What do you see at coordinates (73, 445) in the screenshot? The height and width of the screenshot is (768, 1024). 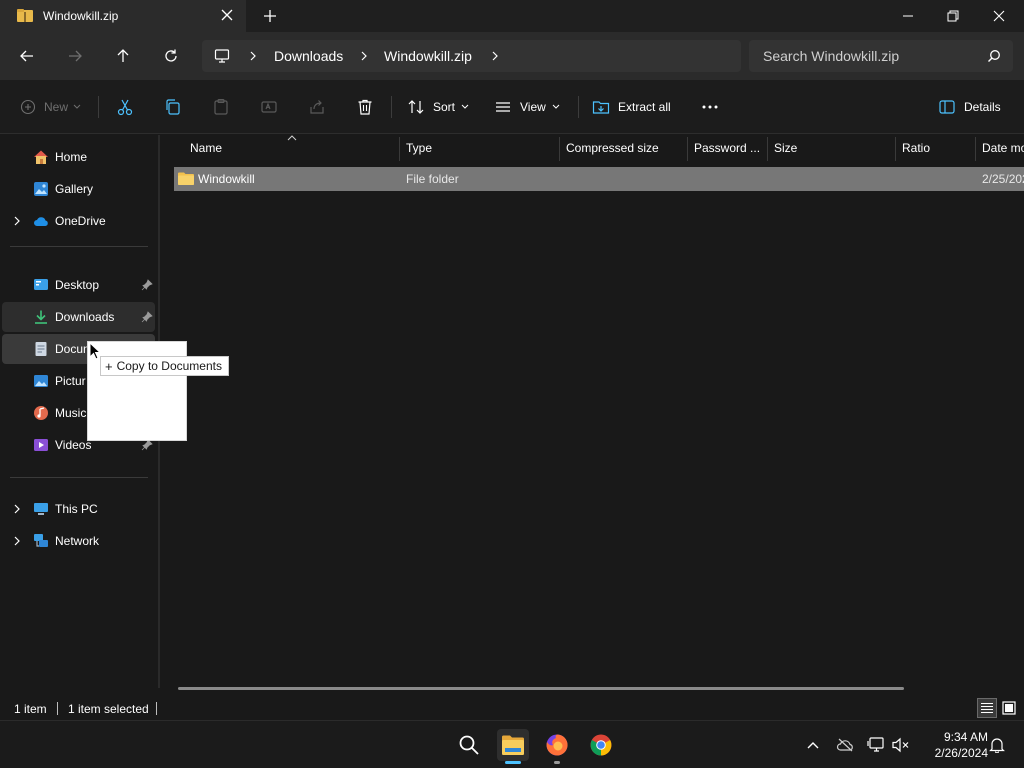 I see `sidebar-item-label: Videos` at bounding box center [73, 445].